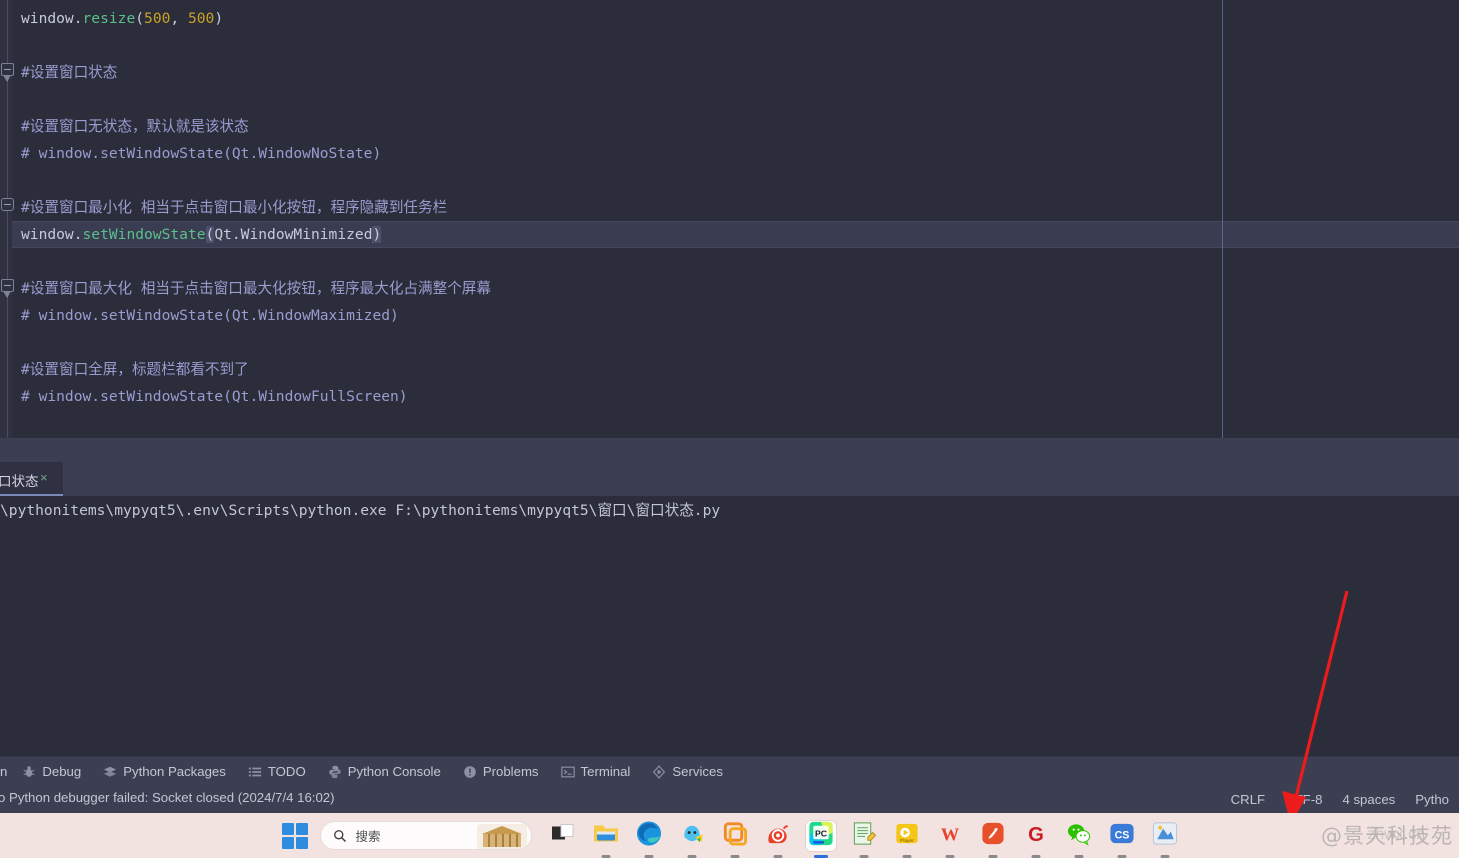 The width and height of the screenshot is (1459, 858). What do you see at coordinates (47, 234) in the screenshot?
I see `code-token: window` at bounding box center [47, 234].